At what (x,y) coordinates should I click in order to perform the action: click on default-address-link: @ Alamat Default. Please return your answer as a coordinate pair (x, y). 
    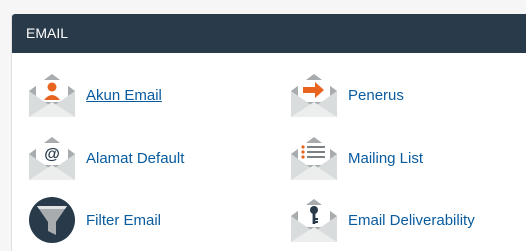
    Looking at the image, I should click on (105, 158).